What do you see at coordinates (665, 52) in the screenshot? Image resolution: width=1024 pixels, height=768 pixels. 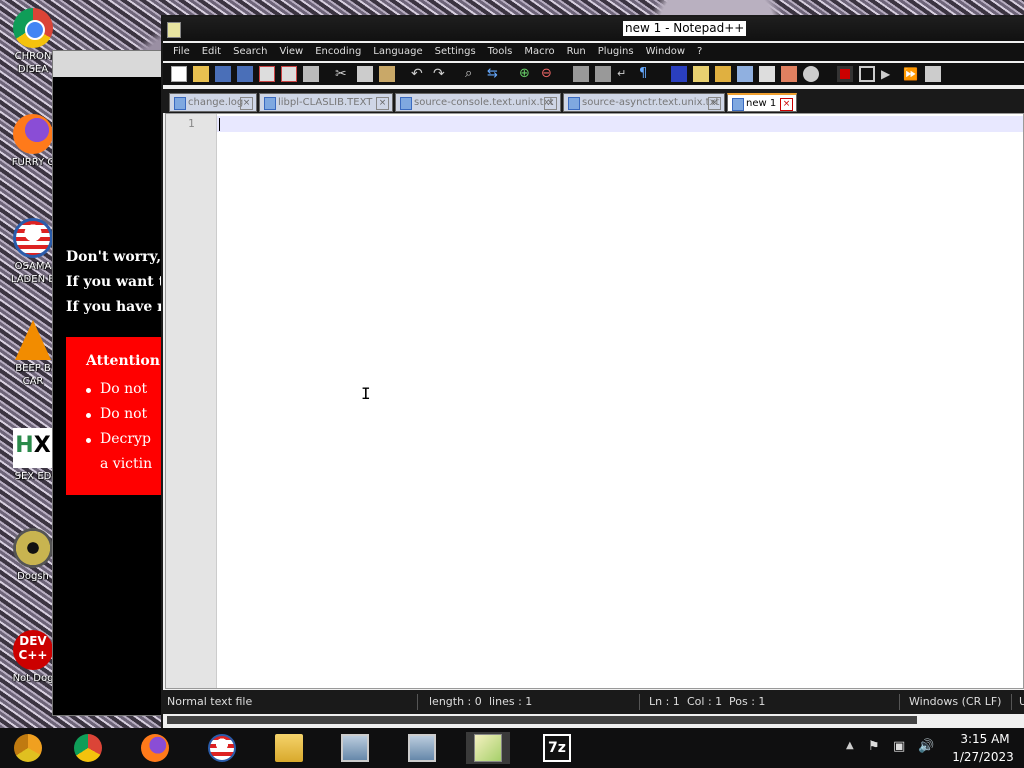 I see `menu-window: Window` at bounding box center [665, 52].